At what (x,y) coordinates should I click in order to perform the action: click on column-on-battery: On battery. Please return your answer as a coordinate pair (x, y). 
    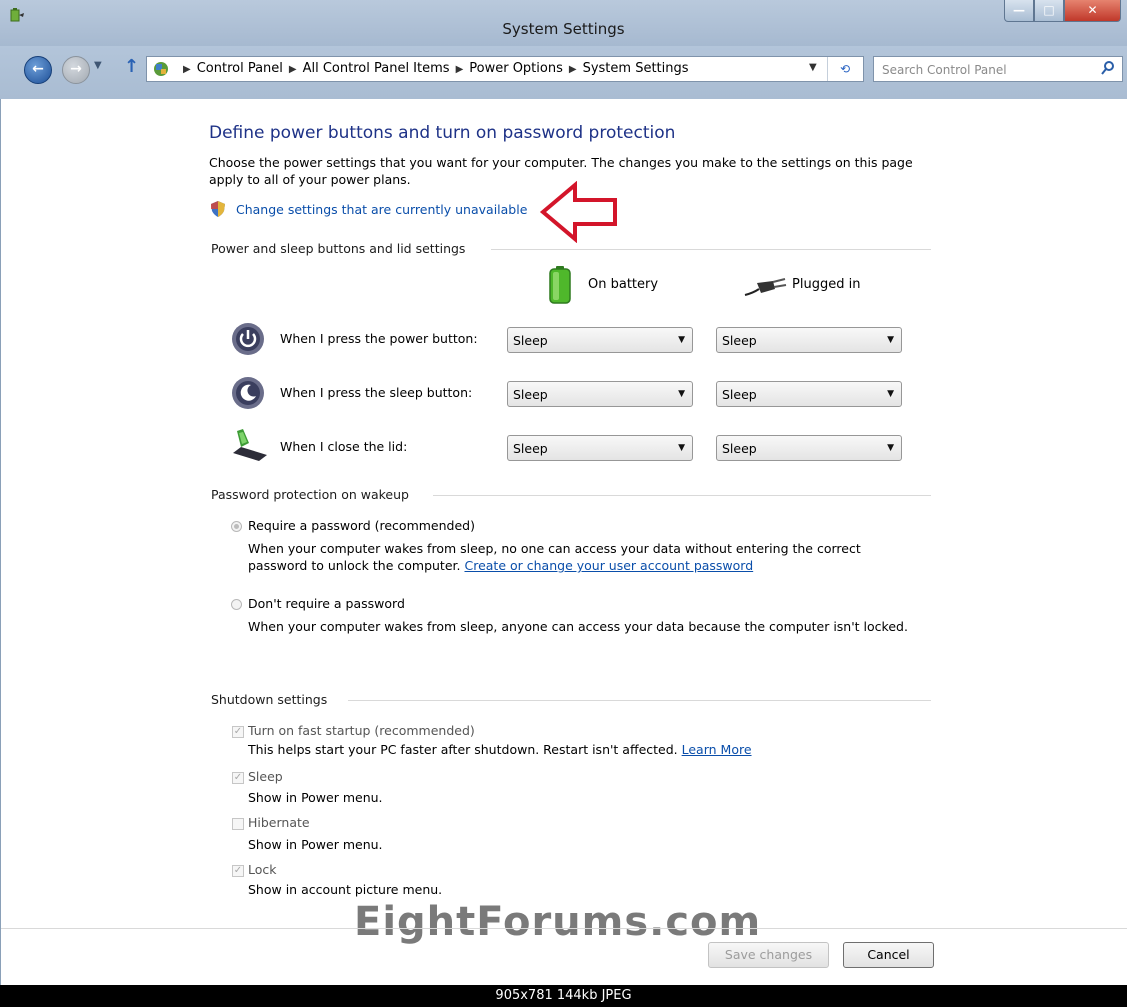
    Looking at the image, I should click on (623, 284).